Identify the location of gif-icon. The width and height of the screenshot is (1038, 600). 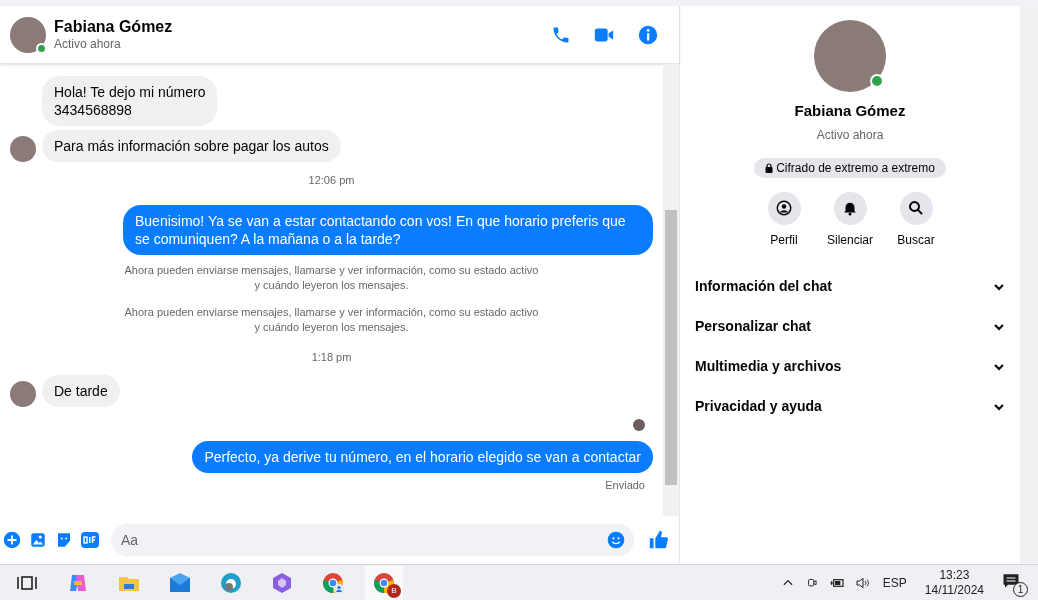
(90, 540).